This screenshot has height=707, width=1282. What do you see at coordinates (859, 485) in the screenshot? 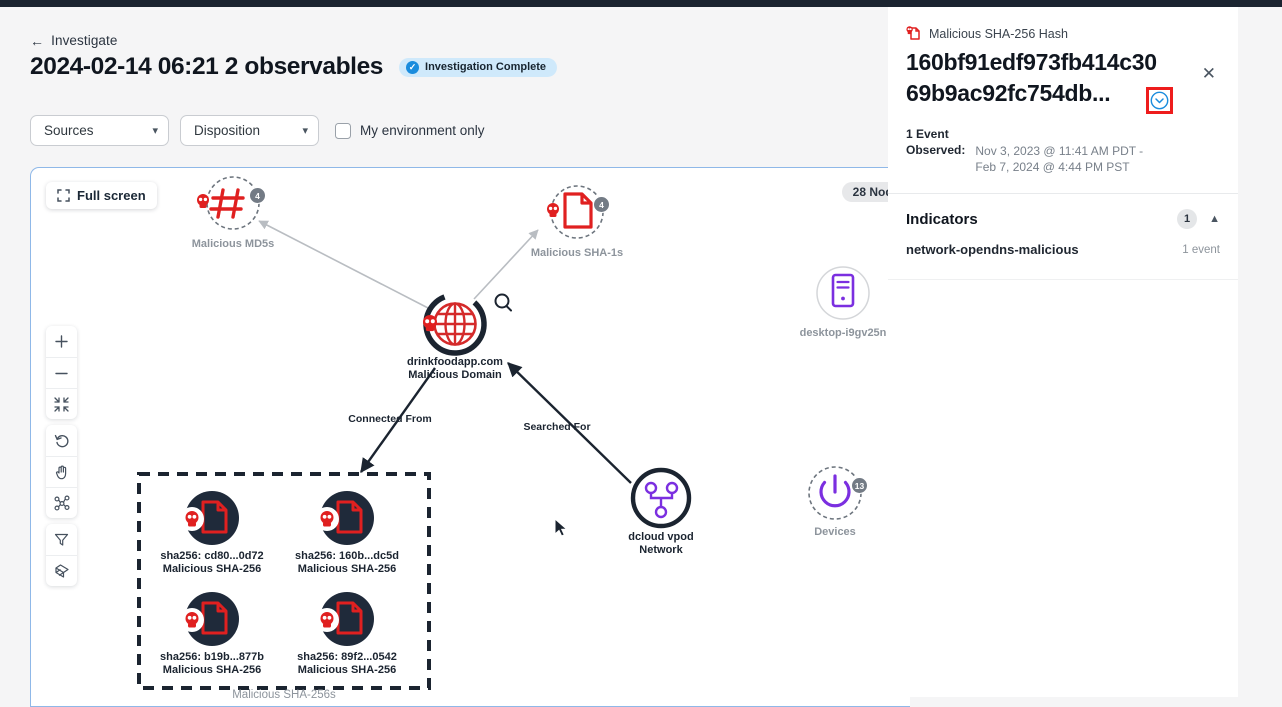
I see `node-badge-devices: 13` at bounding box center [859, 485].